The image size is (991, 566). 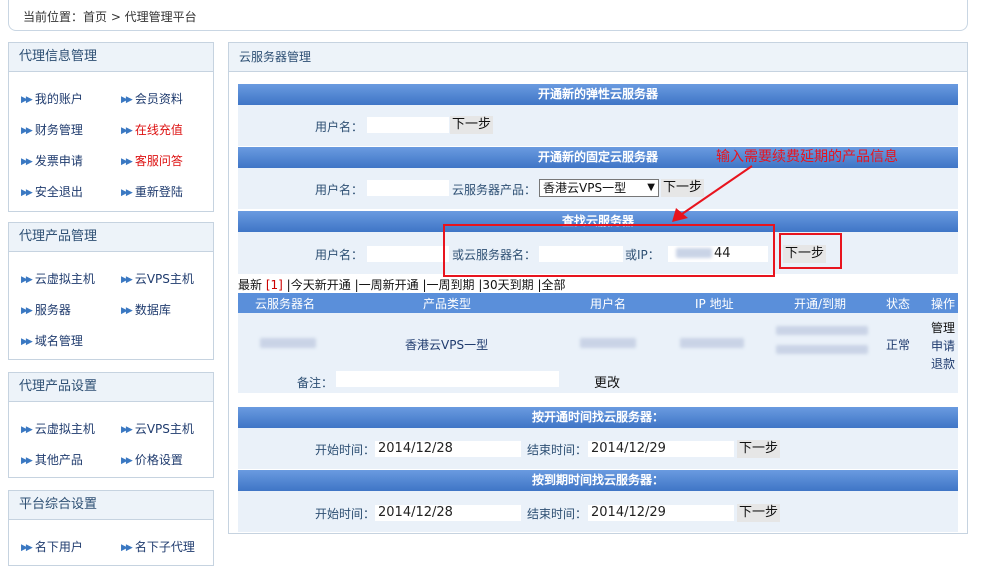 I want to click on annotation-arrow, so click(x=712, y=193).